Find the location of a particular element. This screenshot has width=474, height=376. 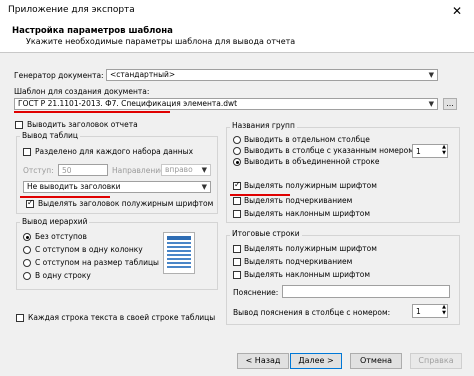

group-check-label: Выделять подчеркиванием is located at coordinates (298, 200).